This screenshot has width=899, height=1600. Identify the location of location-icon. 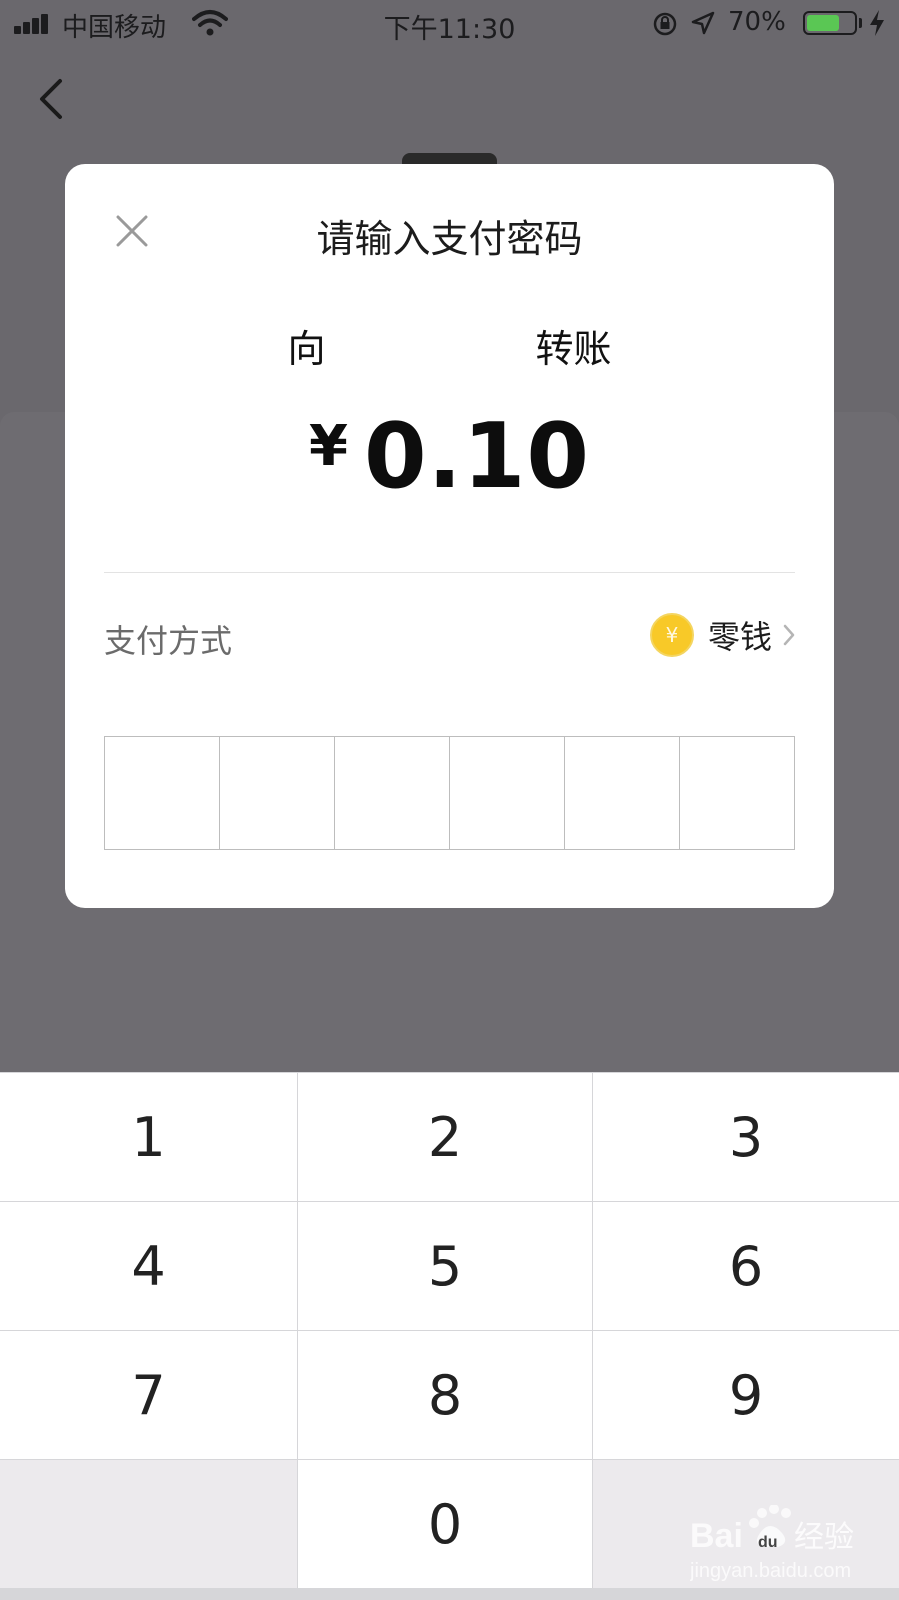
(703, 23).